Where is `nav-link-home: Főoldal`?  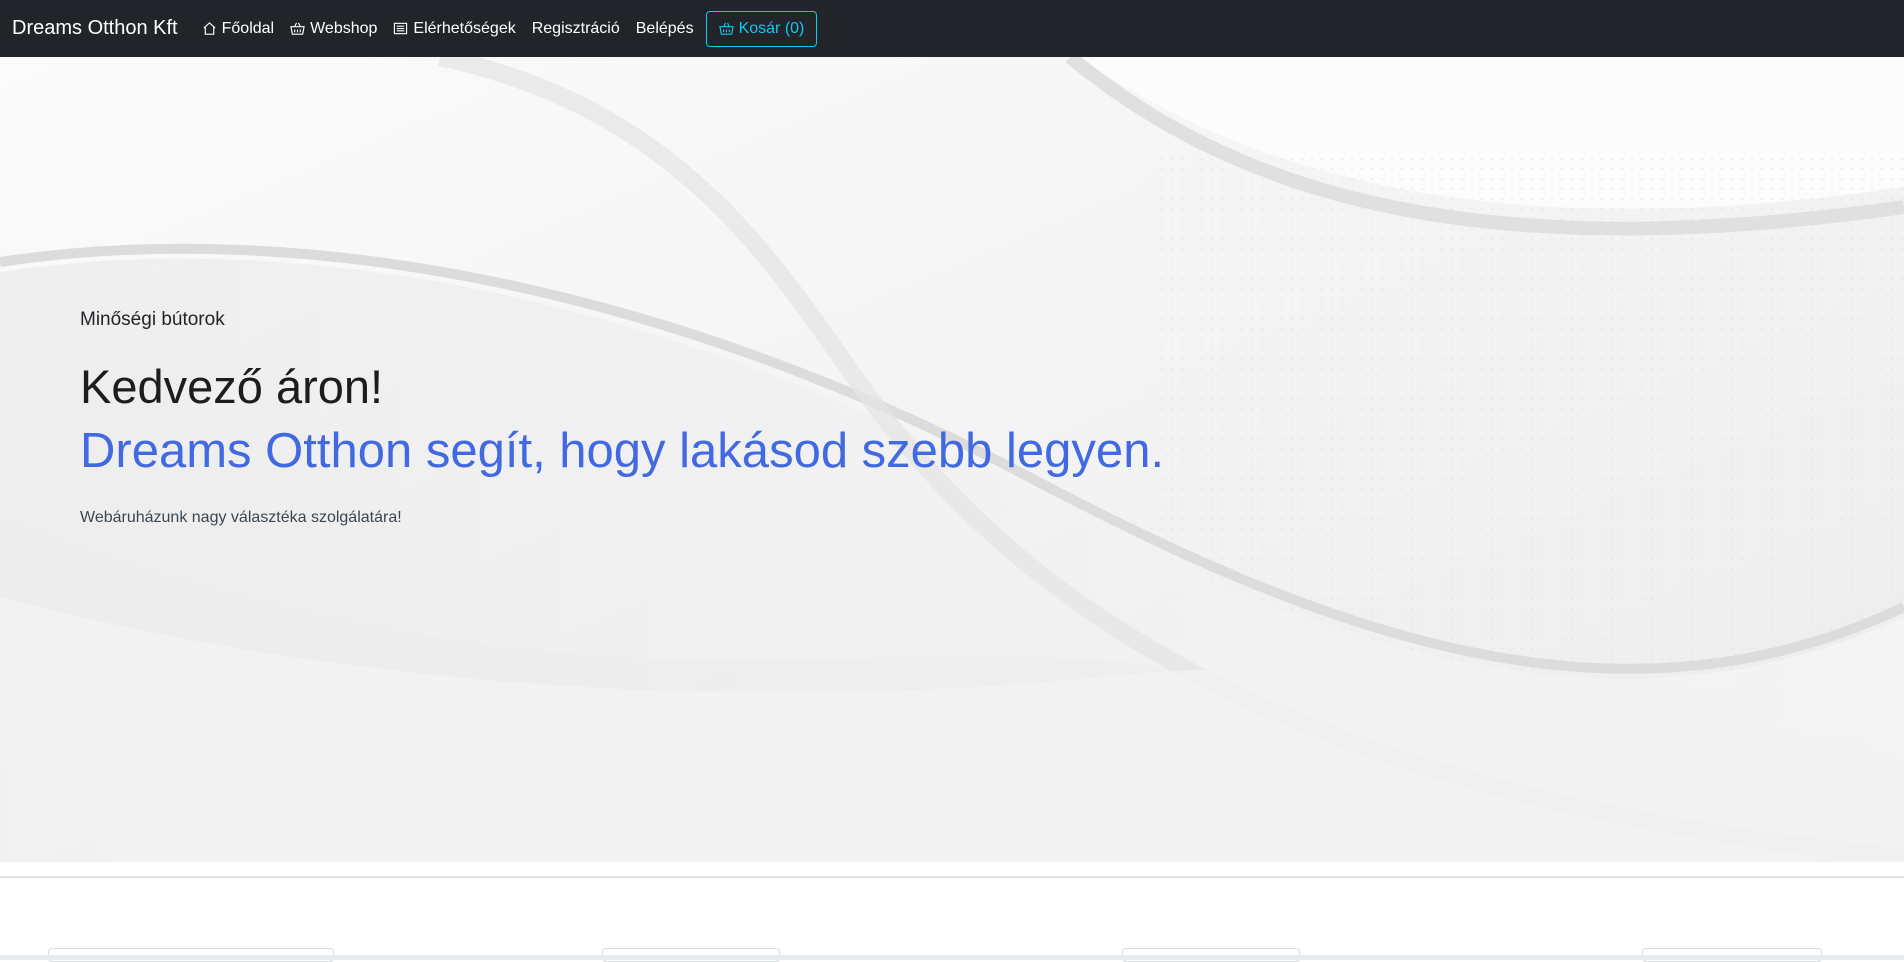
nav-link-home: Főoldal is located at coordinates (238, 29).